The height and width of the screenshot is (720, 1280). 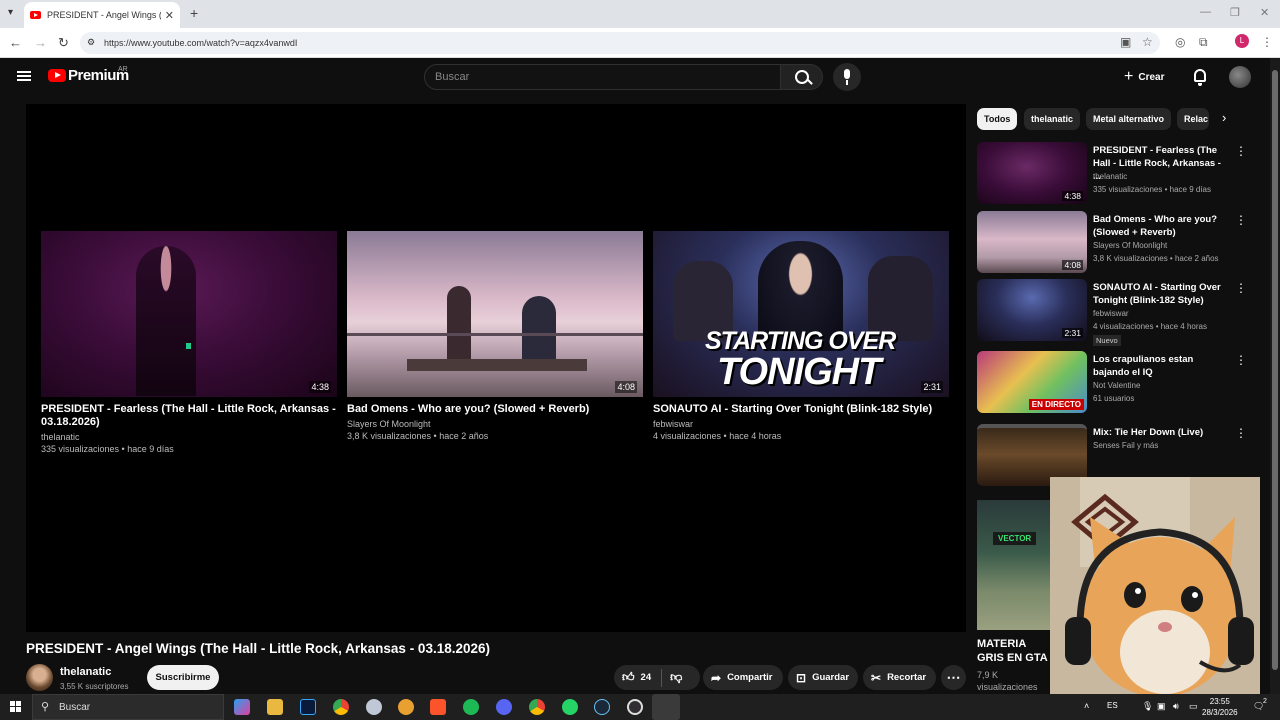 I want to click on media-player-icon, so click(x=666, y=707).